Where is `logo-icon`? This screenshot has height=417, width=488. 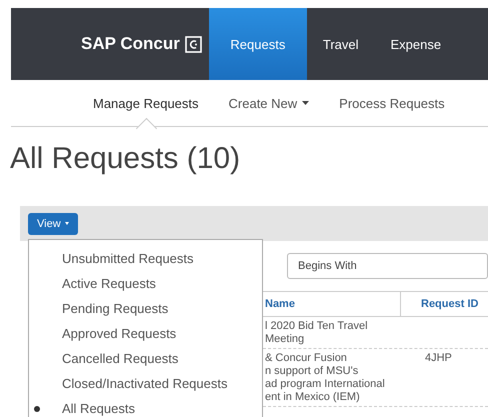 logo-icon is located at coordinates (193, 44).